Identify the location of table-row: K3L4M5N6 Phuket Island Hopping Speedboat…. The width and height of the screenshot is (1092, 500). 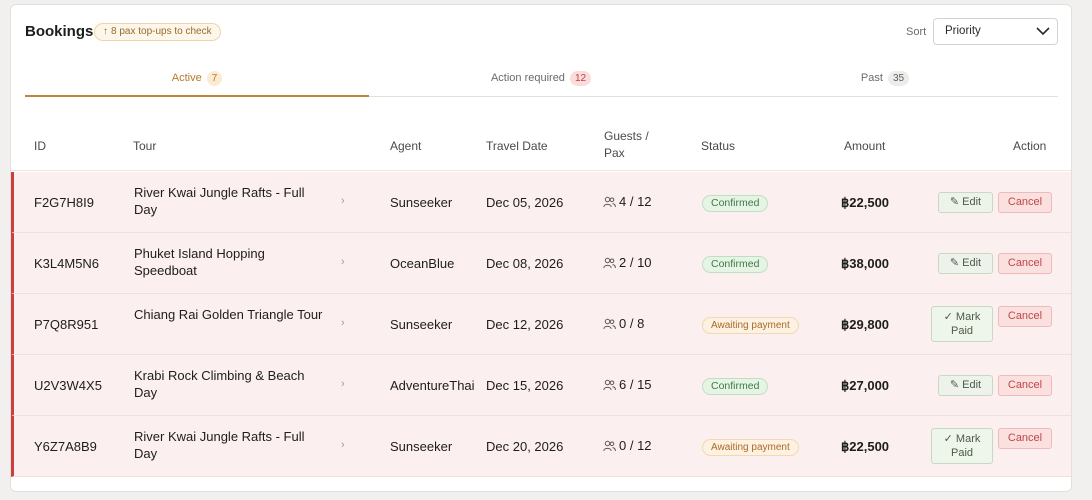
(541, 263).